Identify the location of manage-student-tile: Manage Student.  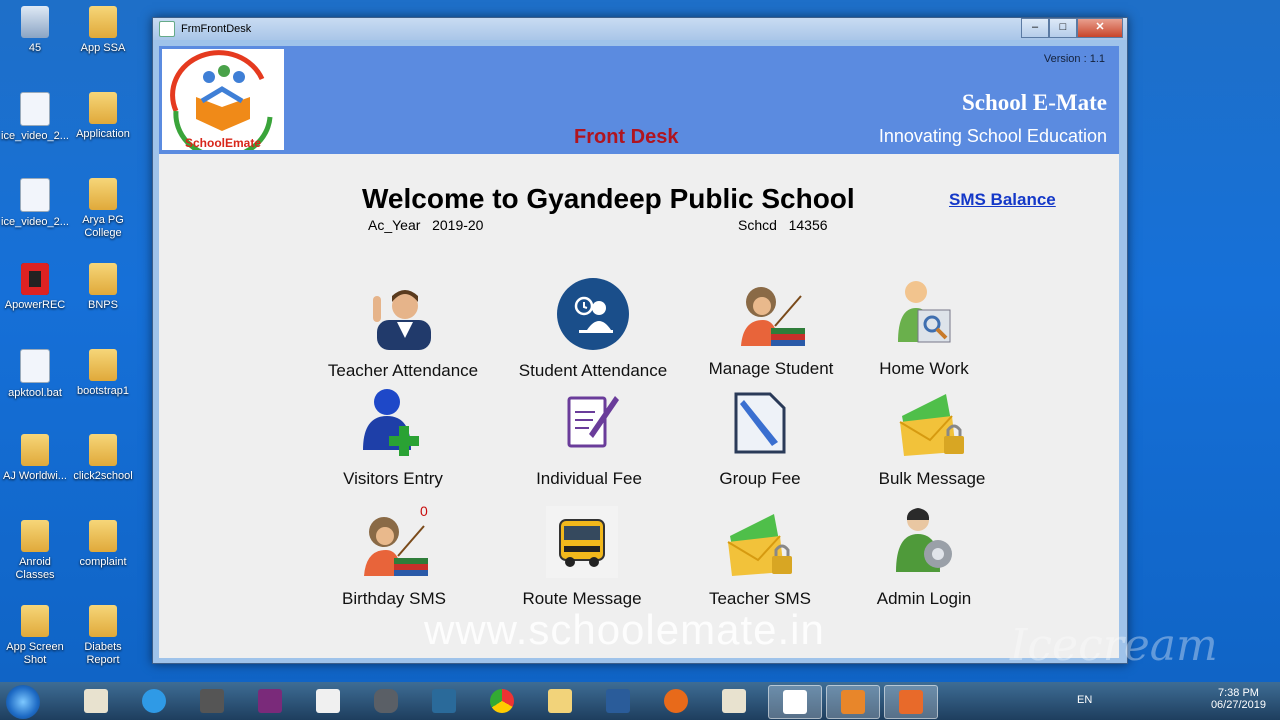
(771, 327).